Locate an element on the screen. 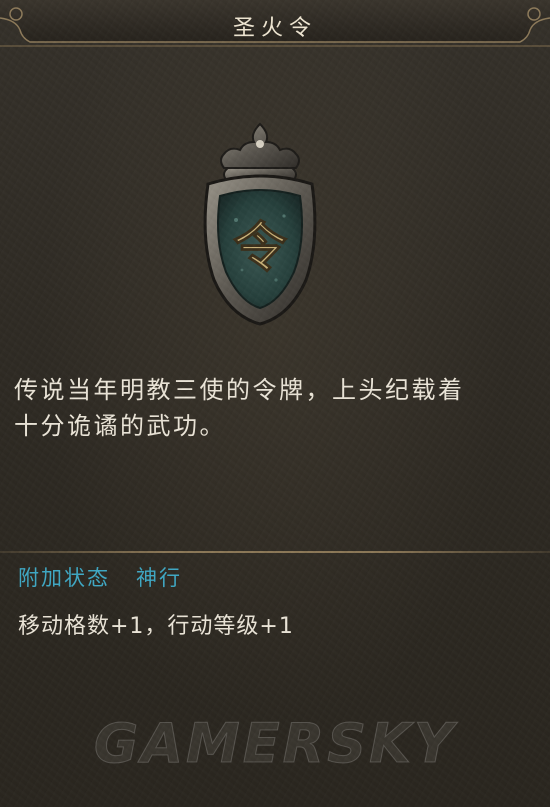 This screenshot has width=550, height=807. description-line: 十分诡谲的武功。 is located at coordinates (120, 426).